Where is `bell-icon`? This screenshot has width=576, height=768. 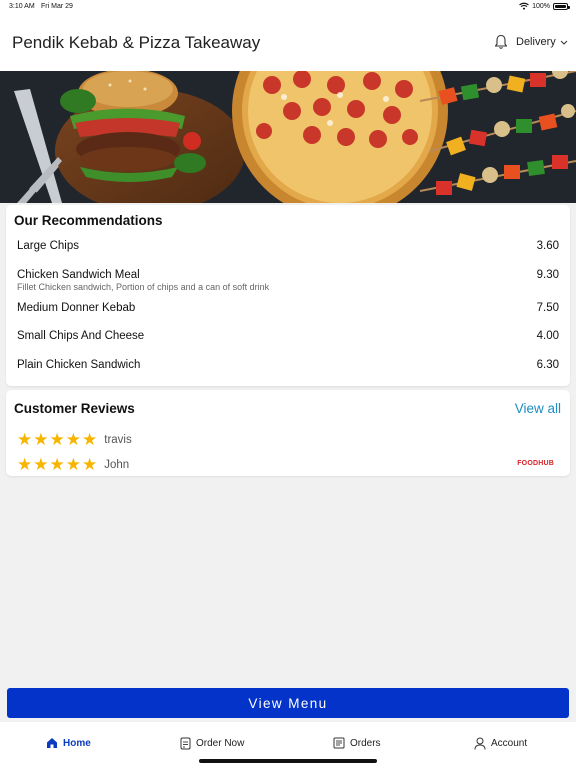
bell-icon is located at coordinates (501, 42).